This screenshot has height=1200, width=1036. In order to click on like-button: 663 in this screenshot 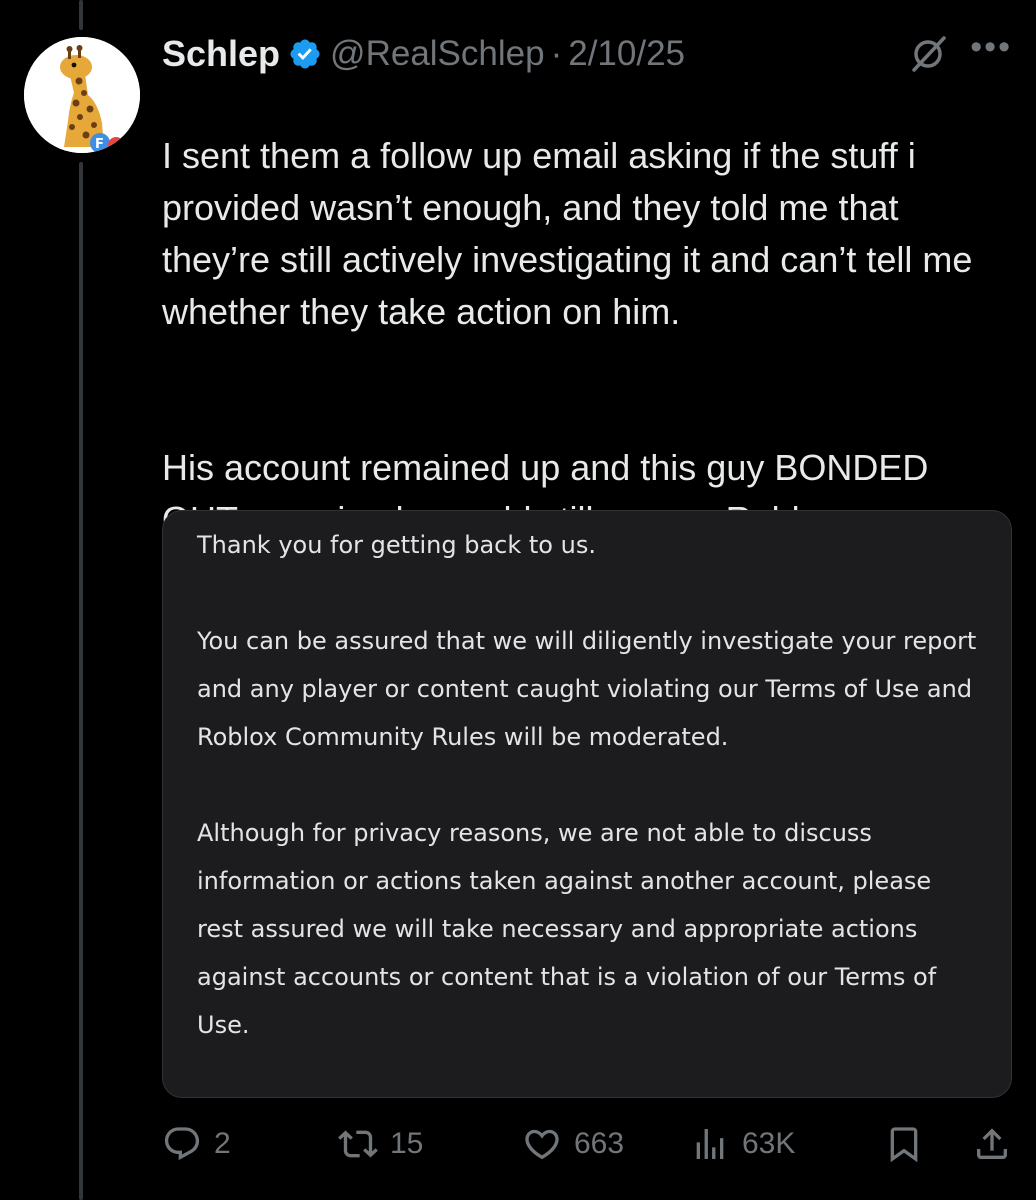, I will do `click(573, 1144)`.